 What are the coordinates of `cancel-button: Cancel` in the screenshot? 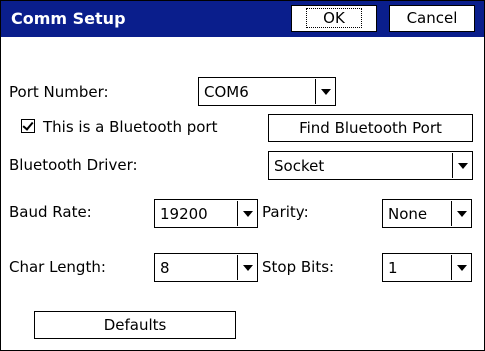 It's located at (432, 18).